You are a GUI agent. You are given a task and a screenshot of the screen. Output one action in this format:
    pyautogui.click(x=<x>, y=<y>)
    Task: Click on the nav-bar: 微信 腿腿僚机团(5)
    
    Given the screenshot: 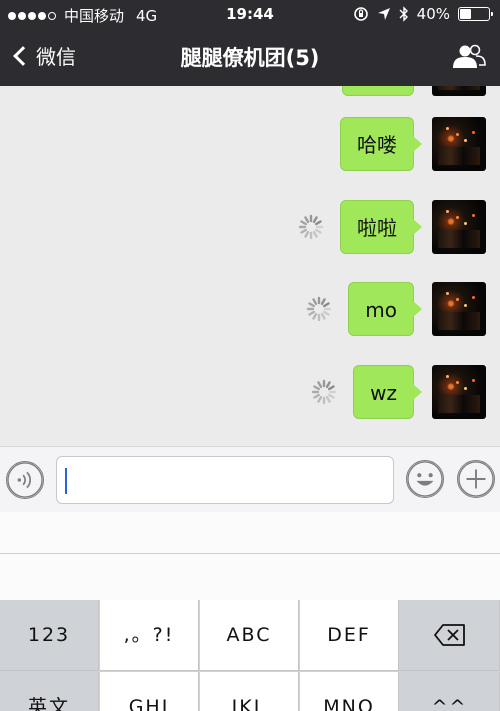 What is the action you would take?
    pyautogui.click(x=250, y=57)
    